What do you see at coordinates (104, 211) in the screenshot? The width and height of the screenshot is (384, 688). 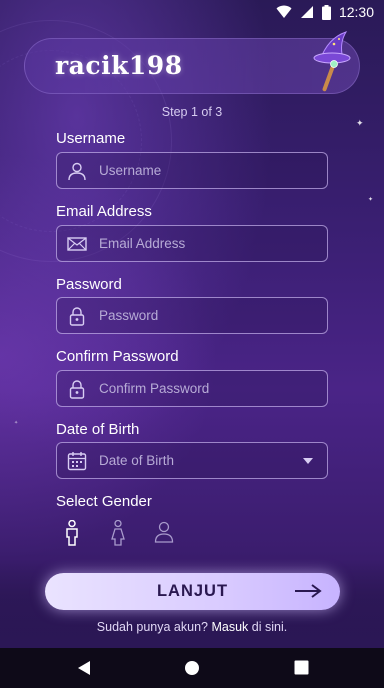 I see `email-label: Email Address` at bounding box center [104, 211].